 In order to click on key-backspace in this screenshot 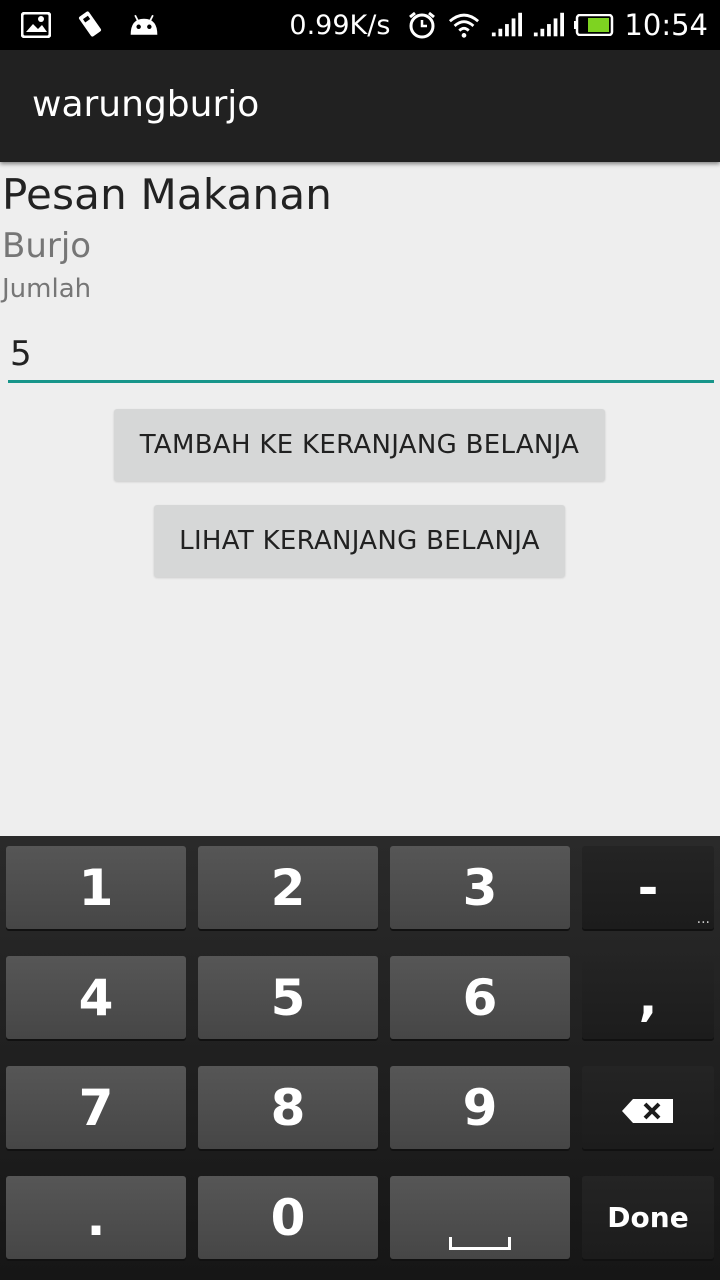, I will do `click(648, 1107)`.